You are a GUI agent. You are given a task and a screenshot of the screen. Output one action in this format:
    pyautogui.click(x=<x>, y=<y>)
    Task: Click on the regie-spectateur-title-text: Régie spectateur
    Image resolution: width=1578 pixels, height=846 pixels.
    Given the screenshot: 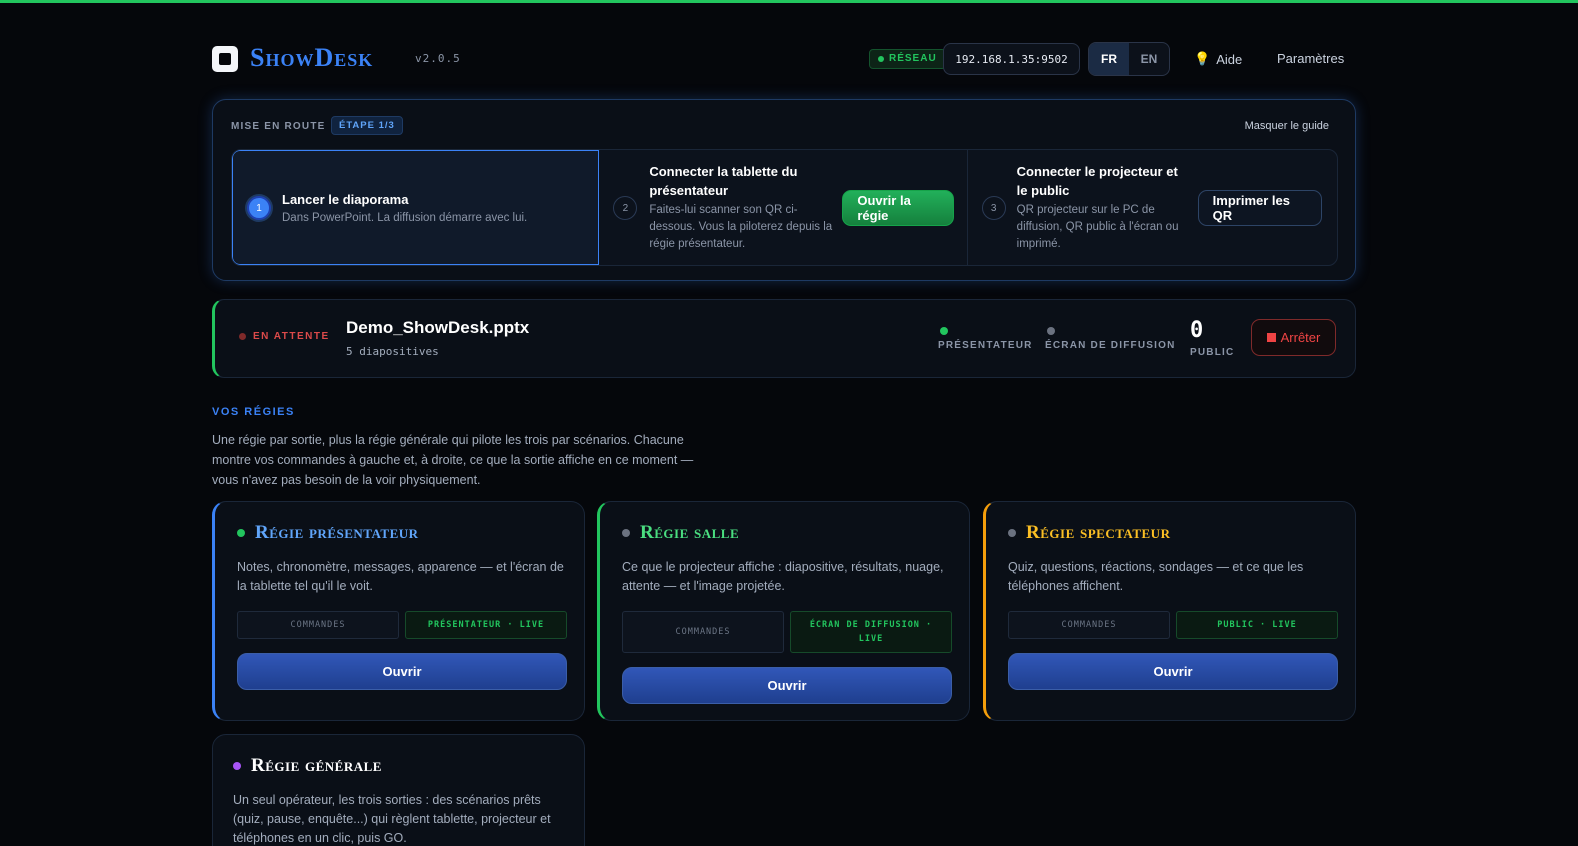 What is the action you would take?
    pyautogui.click(x=1098, y=532)
    